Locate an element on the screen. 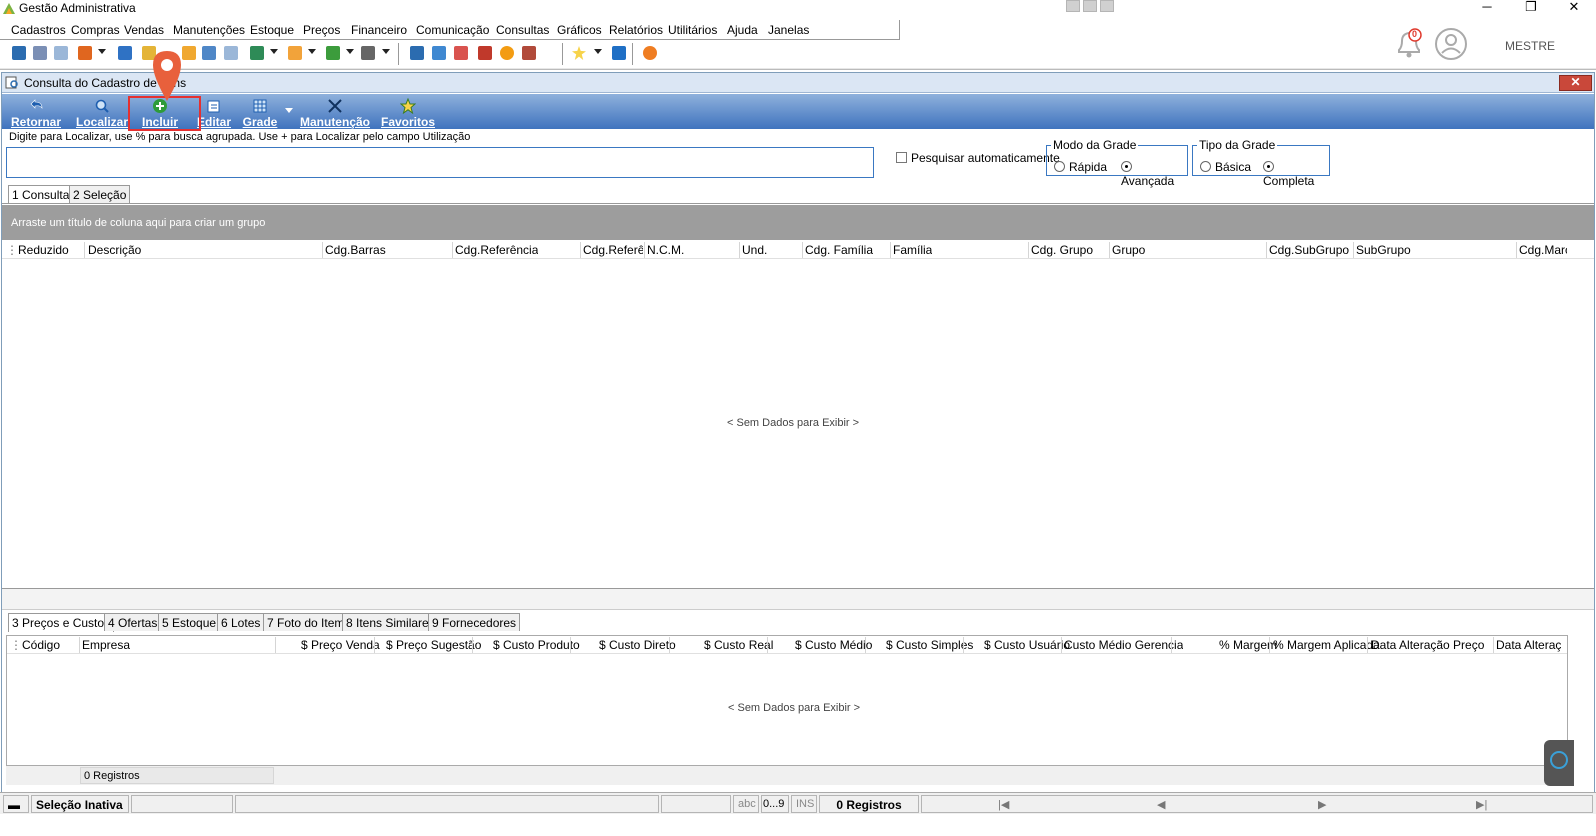 Image resolution: width=1596 pixels, height=836 pixels. col-descricao: Descrição is located at coordinates (114, 250).